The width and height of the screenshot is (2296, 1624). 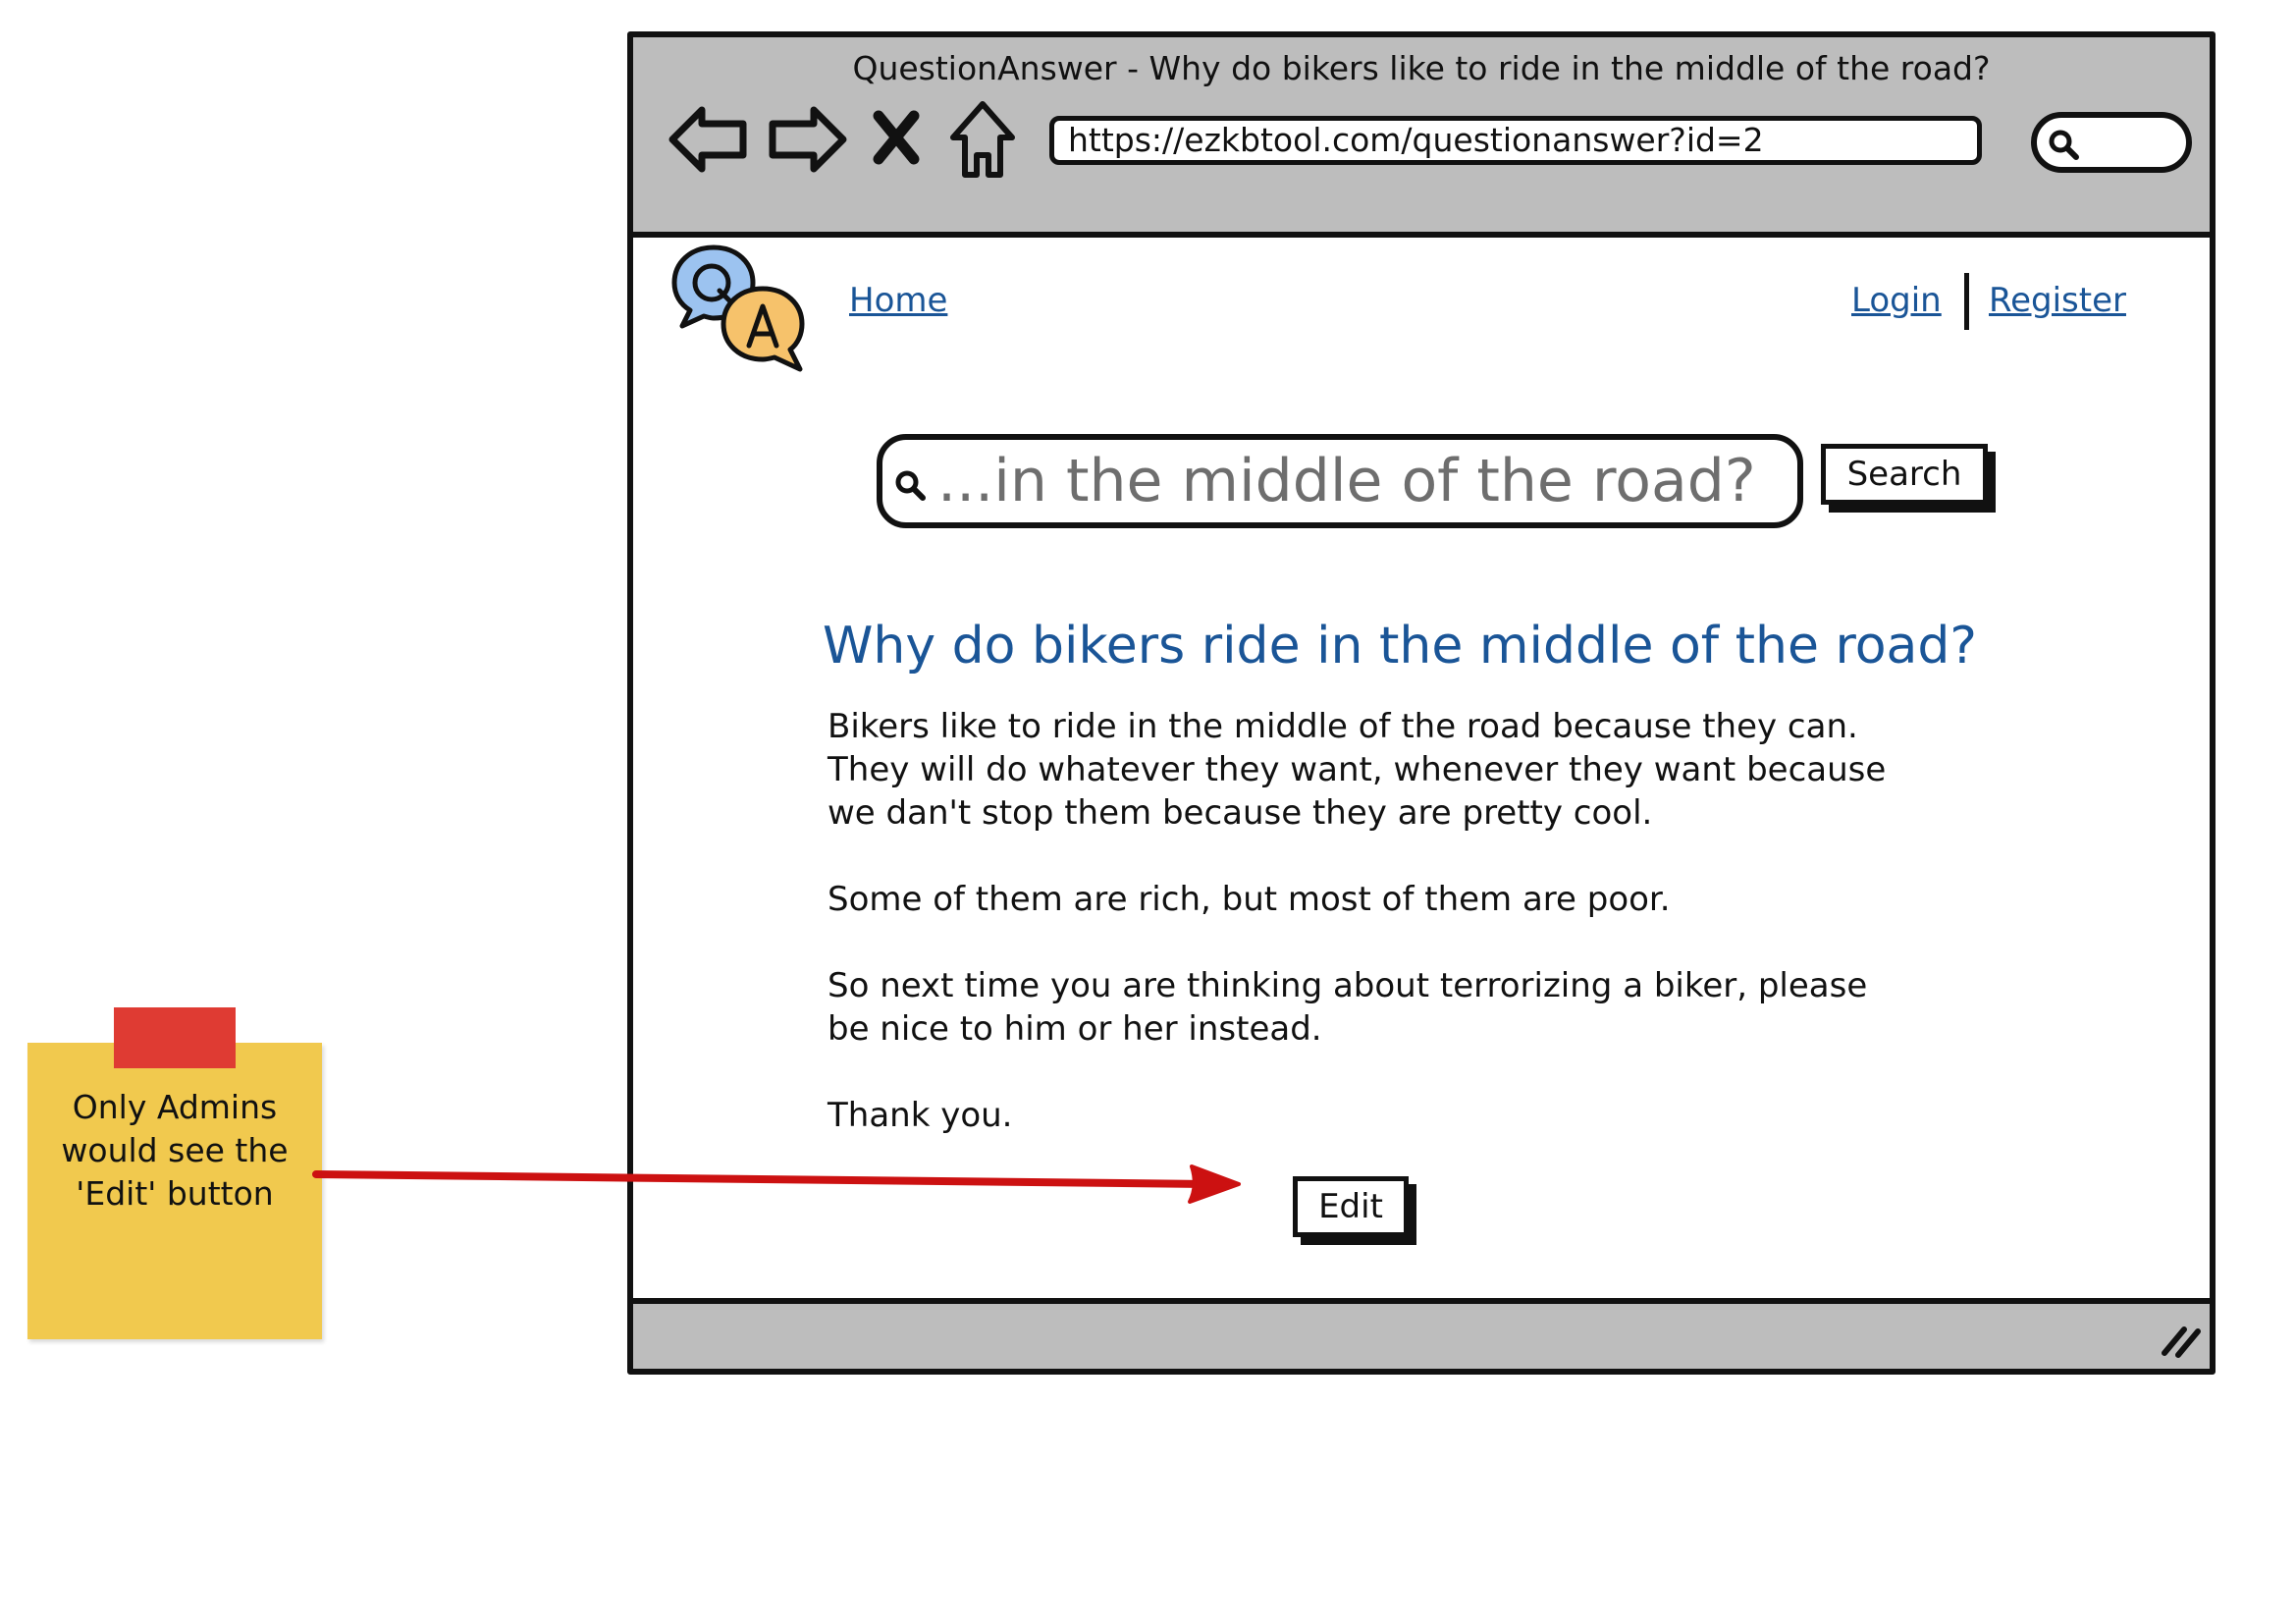 I want to click on sticky-note: Only Admins would see the 'Edit' button, so click(x=174, y=1173).